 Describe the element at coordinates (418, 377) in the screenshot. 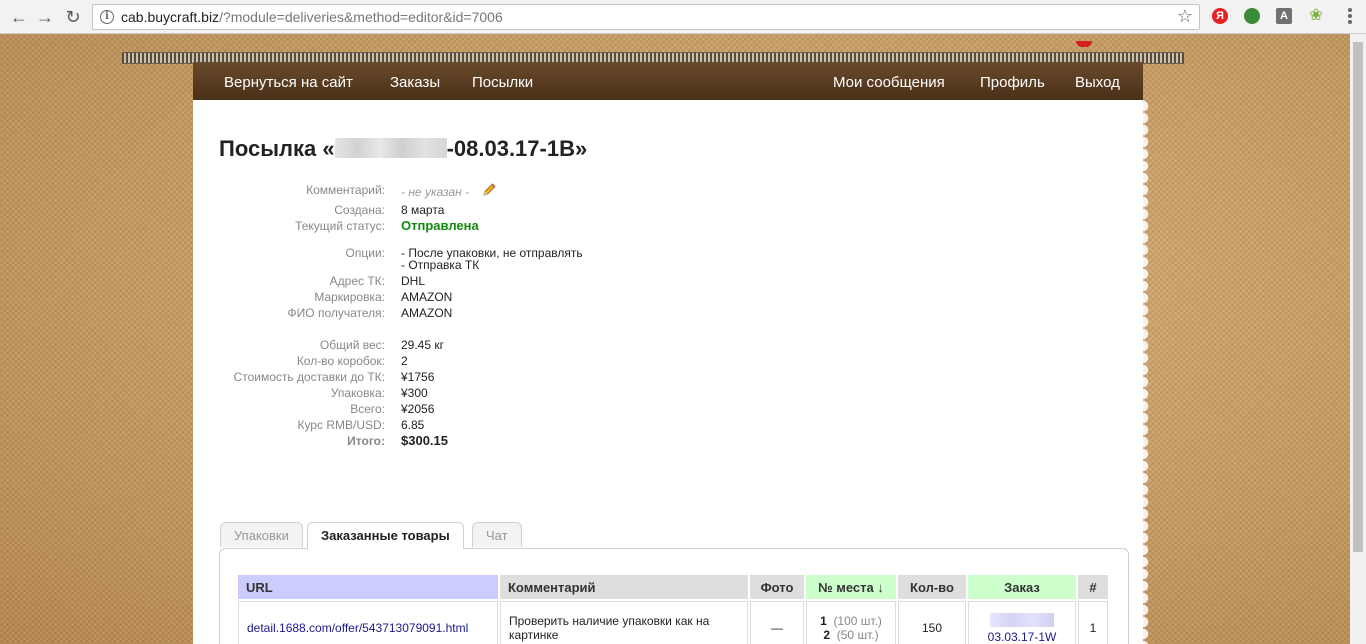

I see `shipping-cost-value: ¥1756` at that location.